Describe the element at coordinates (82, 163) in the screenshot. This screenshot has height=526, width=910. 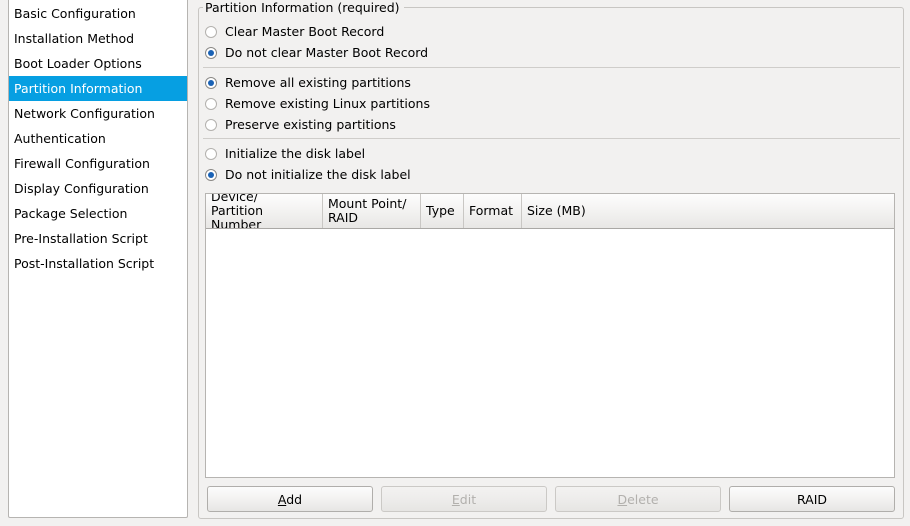
I see `sidebar-item-label: Firewall Configuration` at that location.